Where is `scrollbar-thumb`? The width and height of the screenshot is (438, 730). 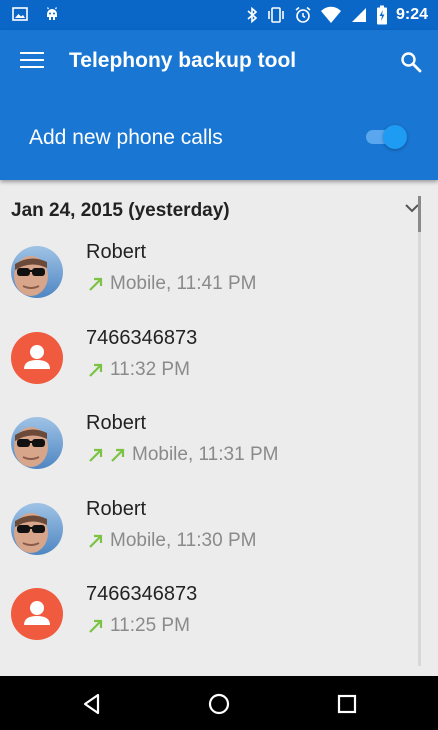
scrollbar-thumb is located at coordinates (419, 214).